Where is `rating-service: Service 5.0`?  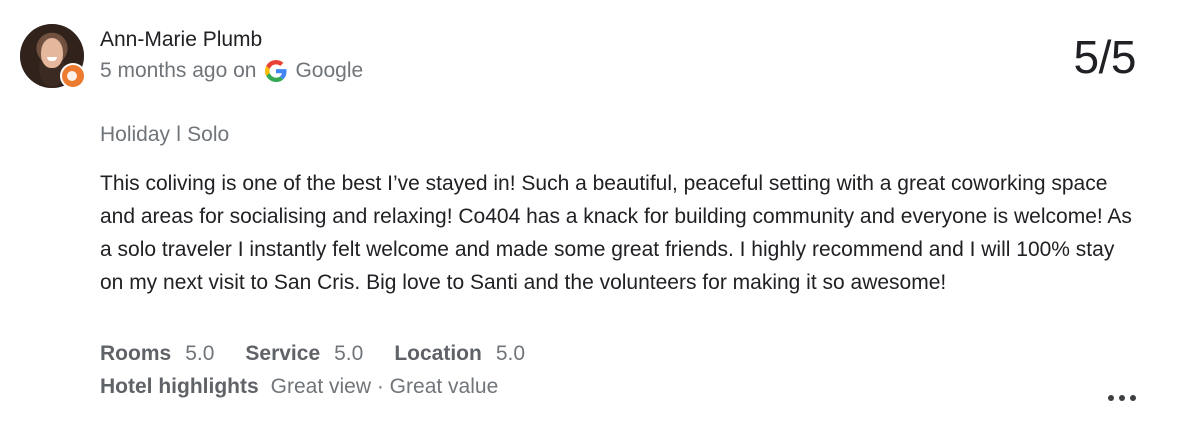 rating-service: Service 5.0 is located at coordinates (304, 354).